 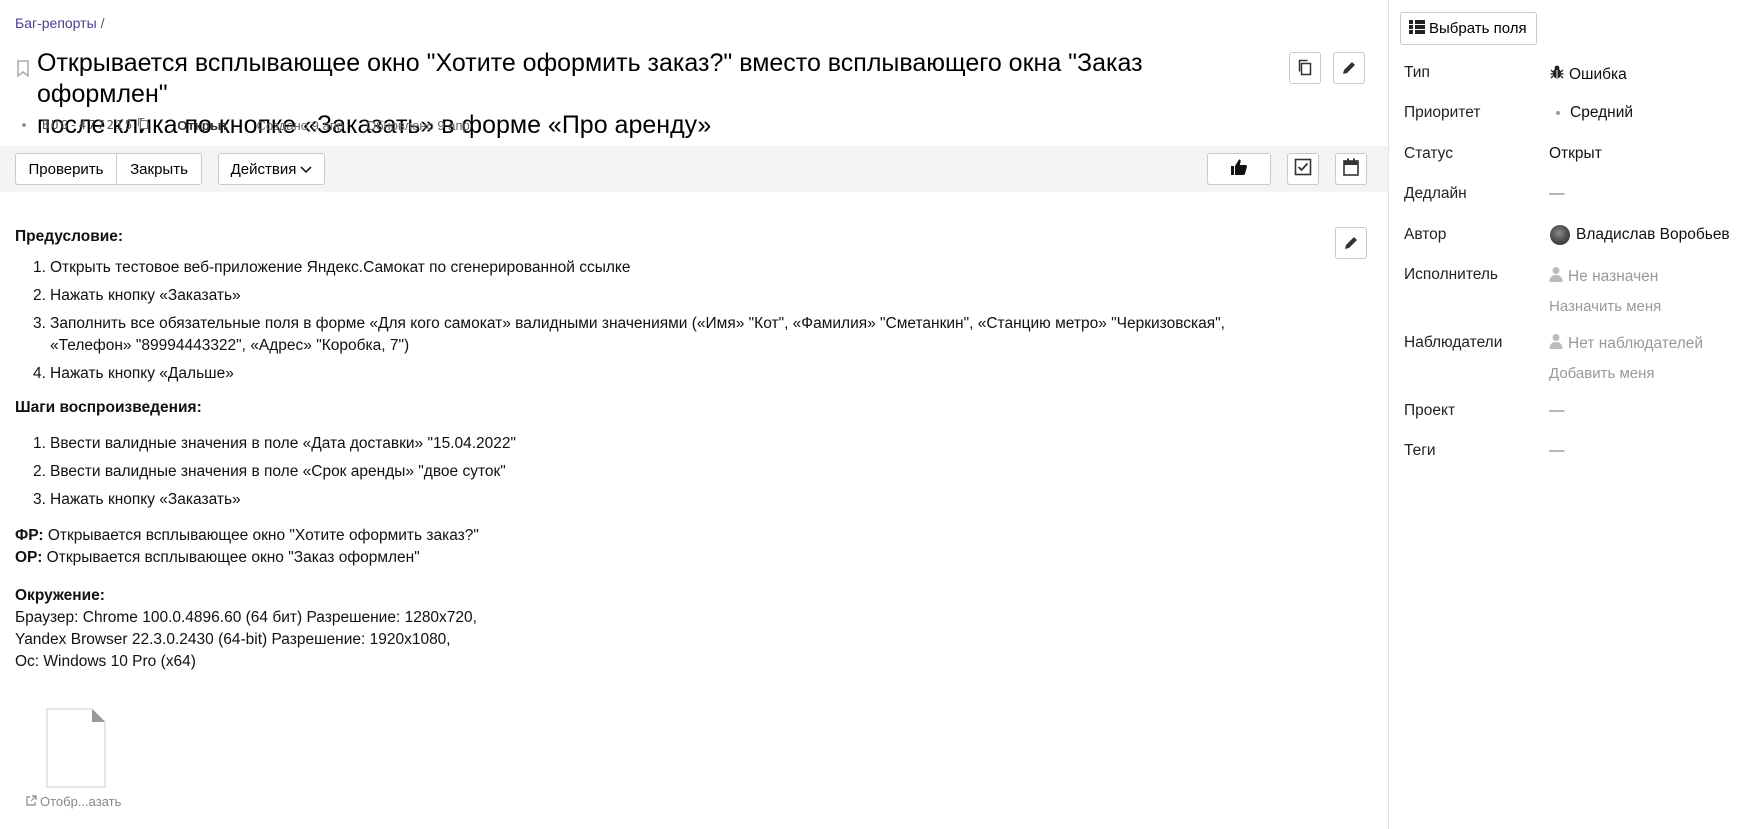 I want to click on attachment-name: Отобр...азать, so click(x=81, y=801).